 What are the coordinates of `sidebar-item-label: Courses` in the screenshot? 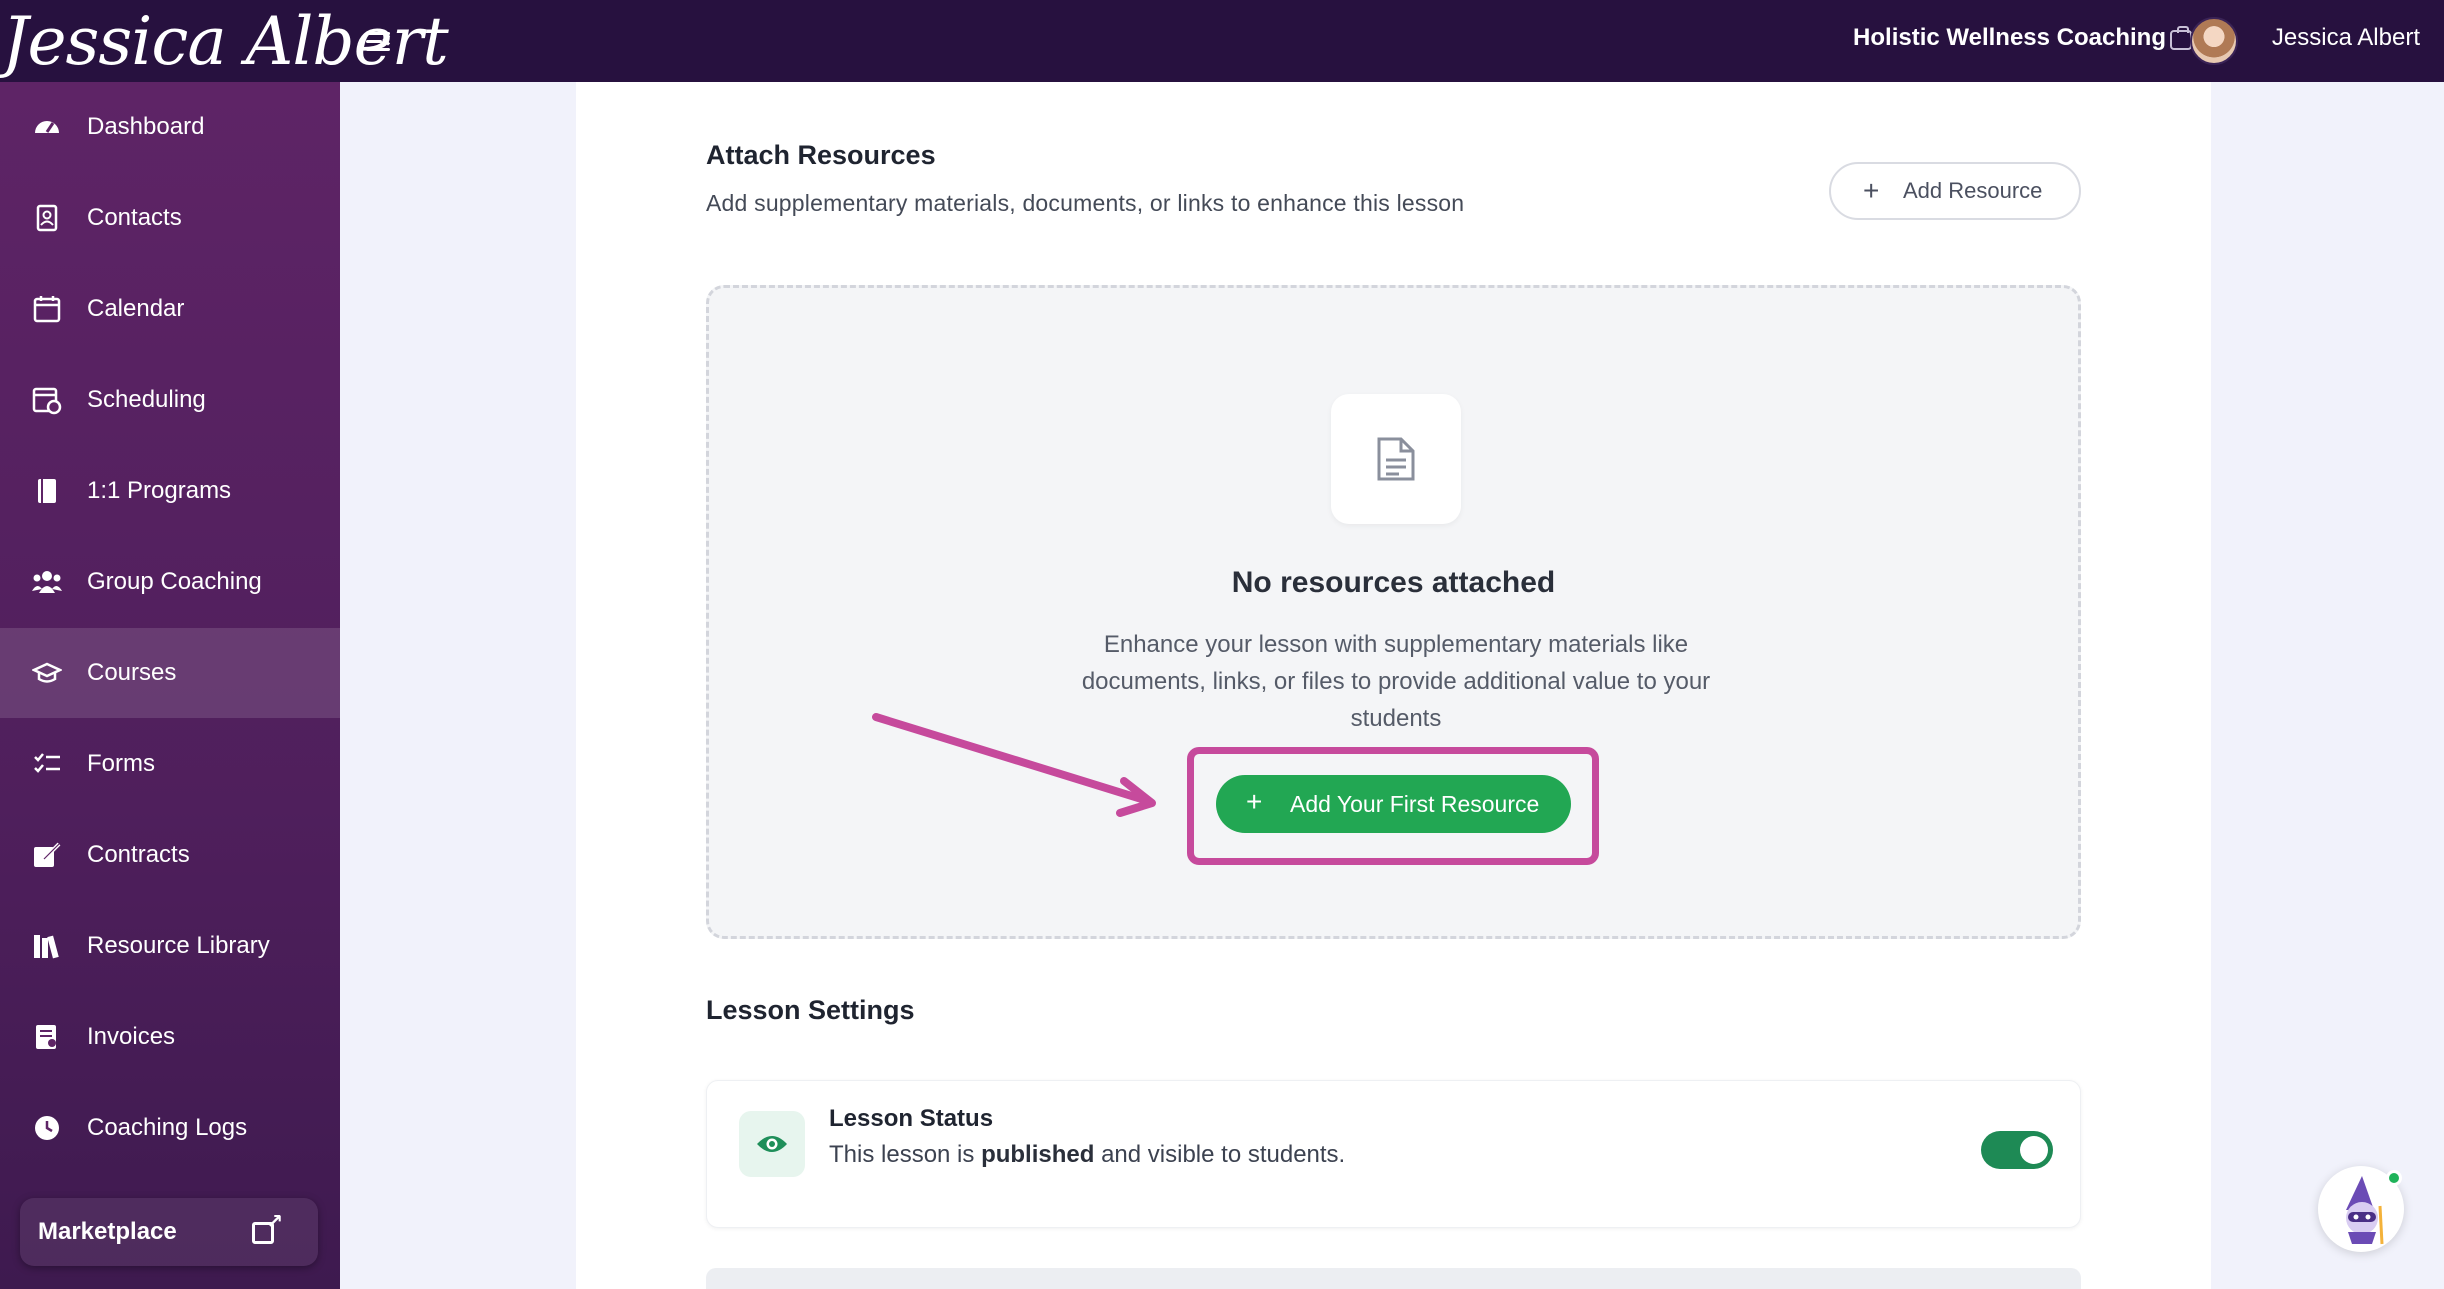 It's located at (132, 672).